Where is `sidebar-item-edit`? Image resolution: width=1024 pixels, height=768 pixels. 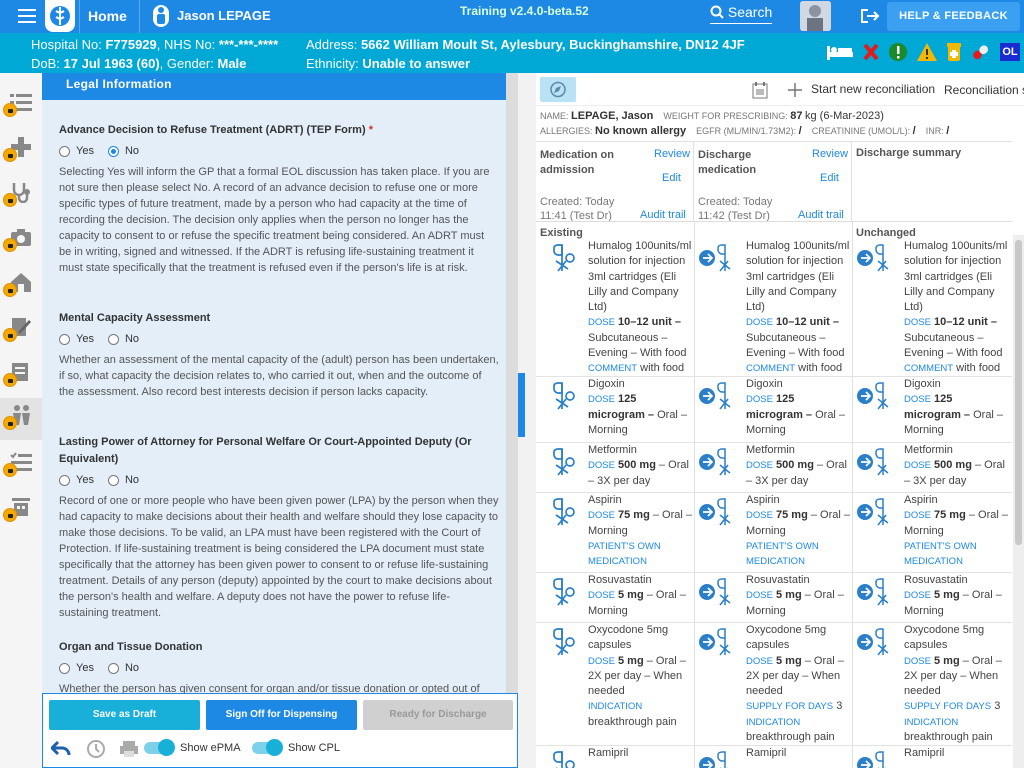 sidebar-item-edit is located at coordinates (21, 331).